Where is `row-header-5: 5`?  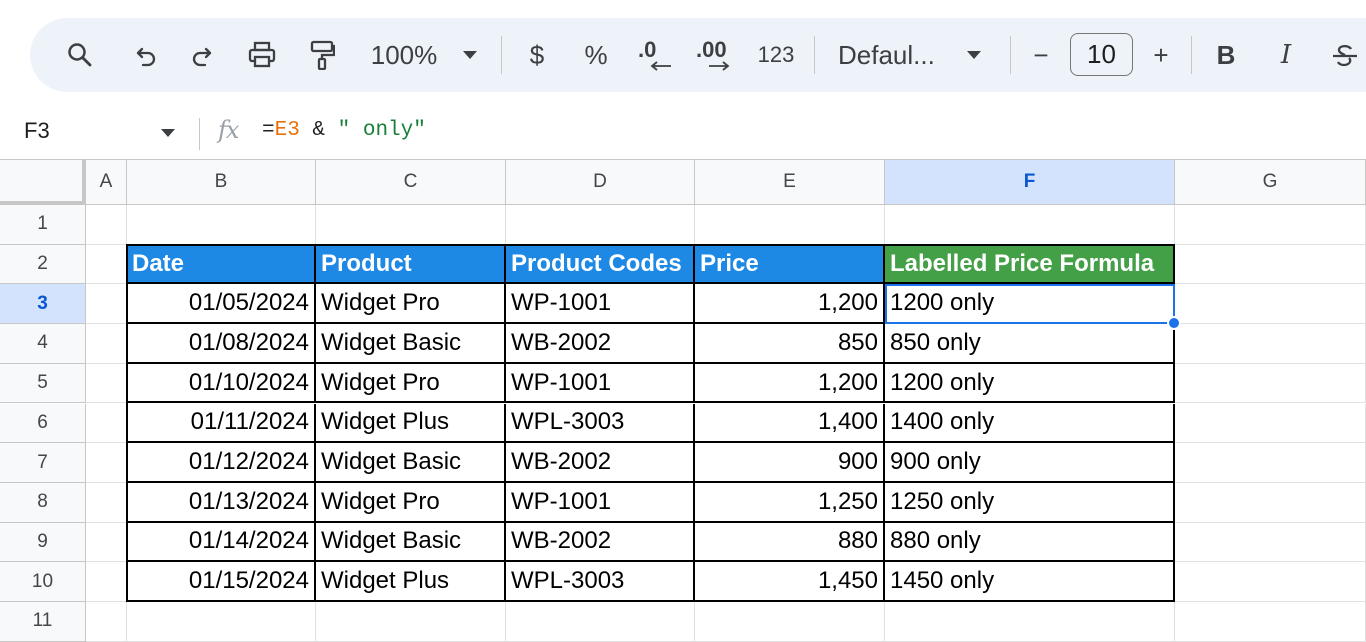 row-header-5: 5 is located at coordinates (43, 383).